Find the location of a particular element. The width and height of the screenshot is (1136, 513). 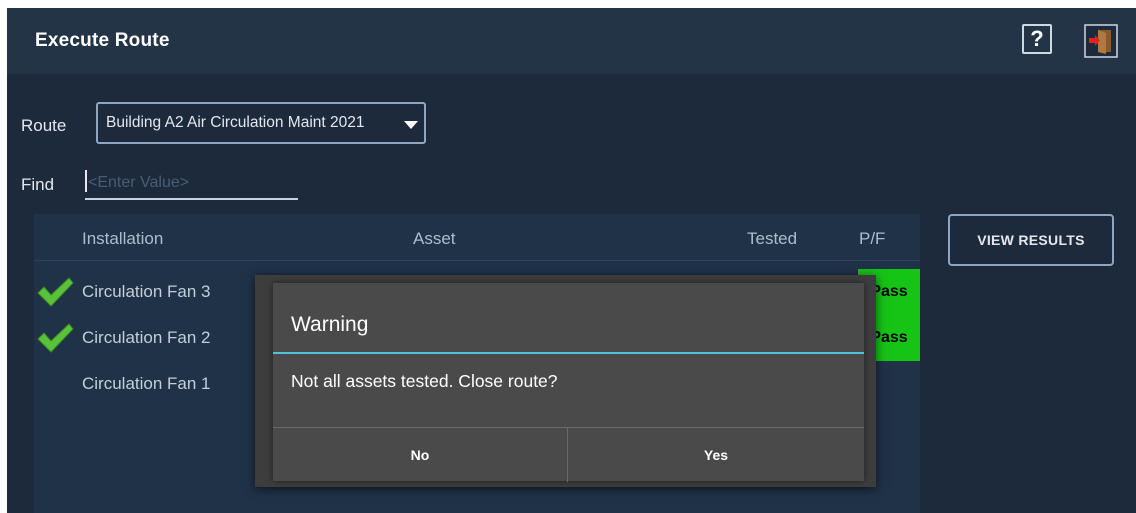

view-results-button: VIEW RESULTS is located at coordinates (1031, 240).